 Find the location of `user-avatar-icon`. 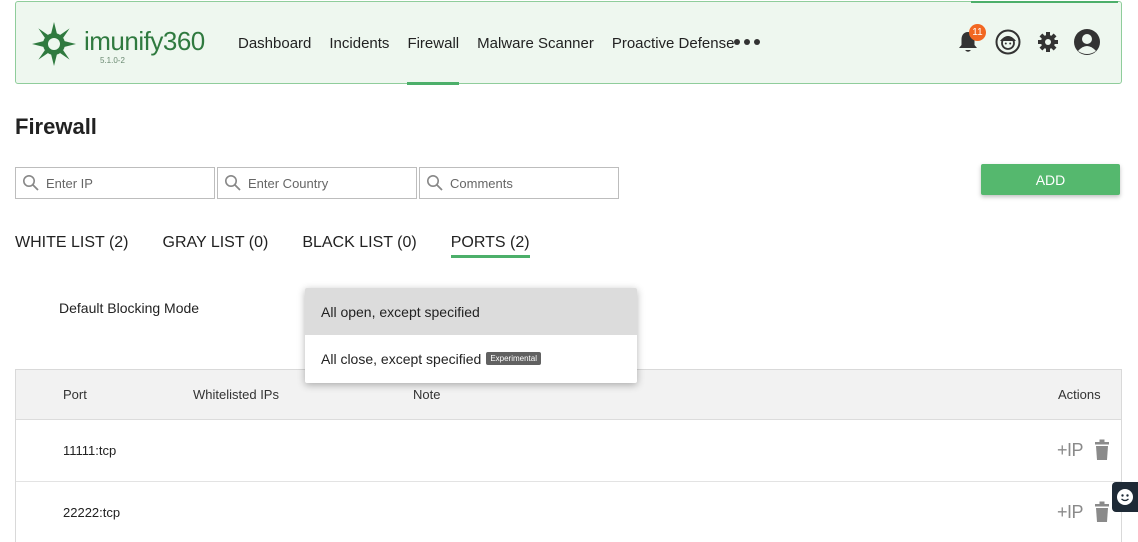

user-avatar-icon is located at coordinates (1087, 42).